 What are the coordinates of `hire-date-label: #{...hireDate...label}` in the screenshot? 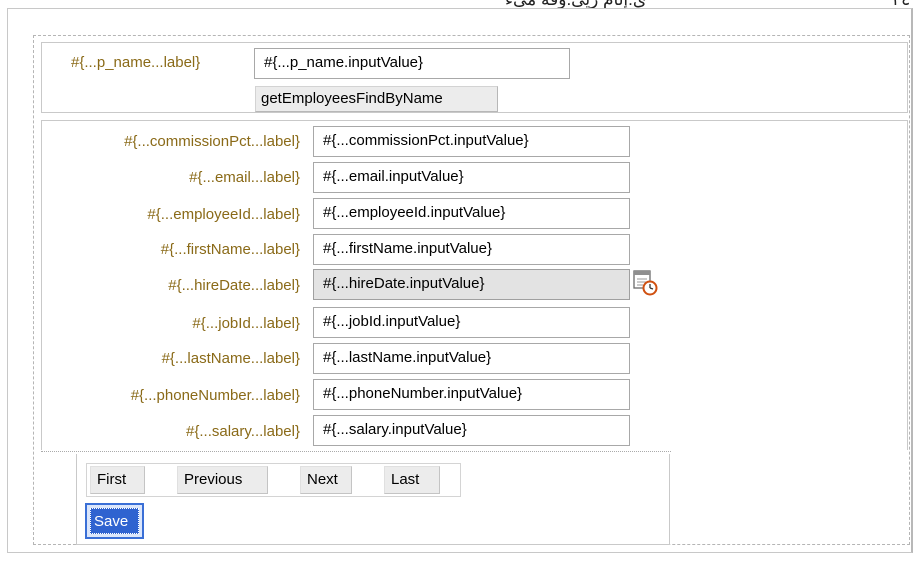 It's located at (234, 285).